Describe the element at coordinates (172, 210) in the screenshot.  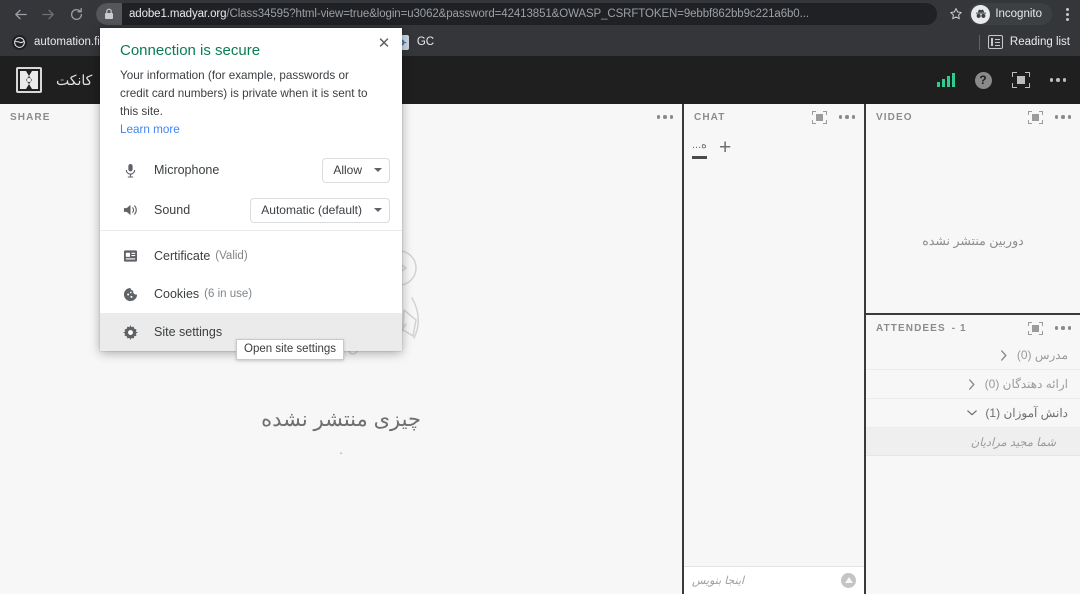
I see `permission-label: Sound` at that location.